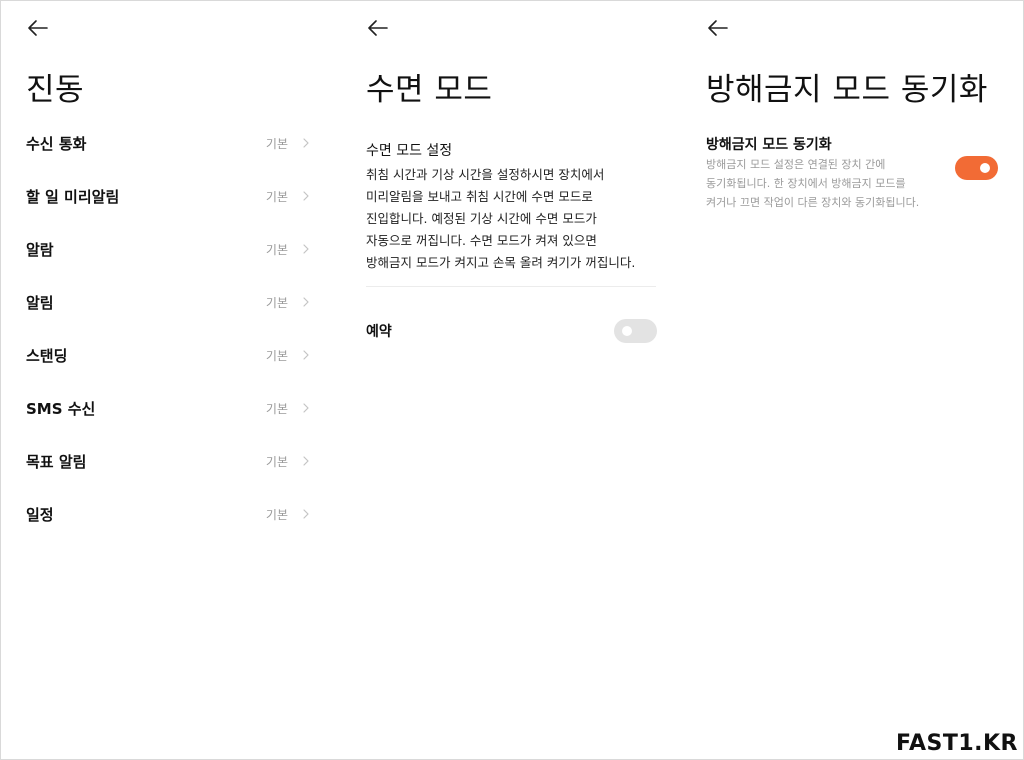 The image size is (1024, 760). What do you see at coordinates (976, 168) in the screenshot?
I see `dnd-sync-toggle` at bounding box center [976, 168].